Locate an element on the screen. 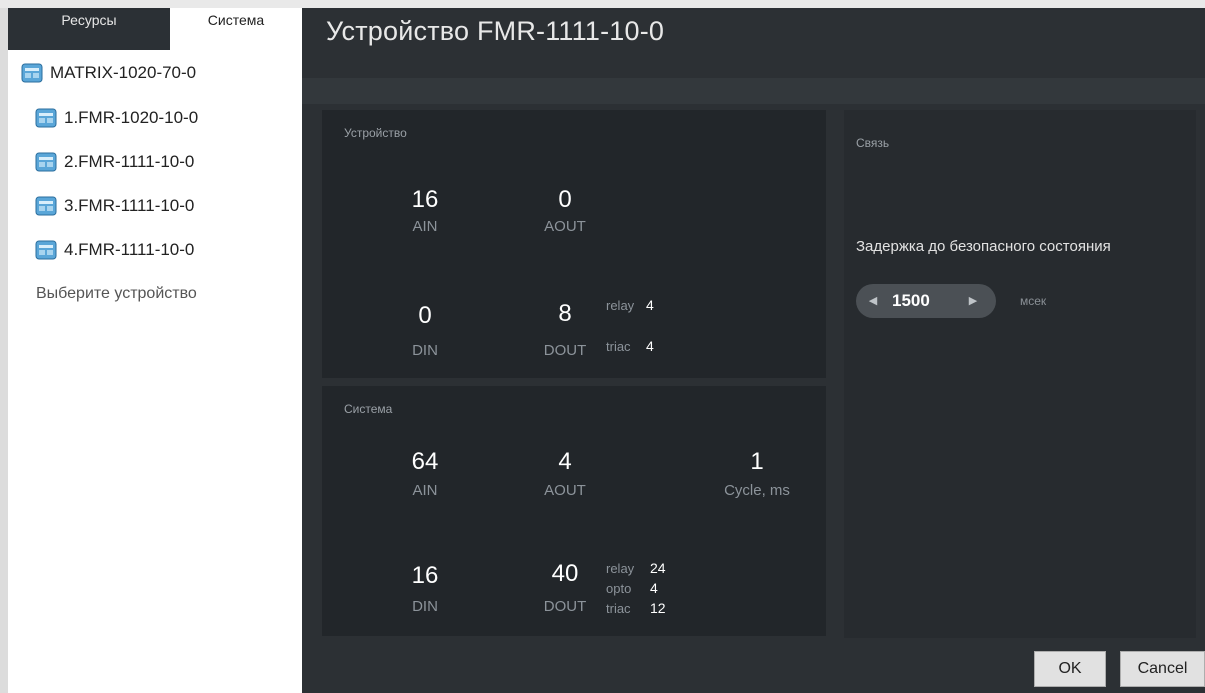  system-triac-value: 12 is located at coordinates (658, 608).